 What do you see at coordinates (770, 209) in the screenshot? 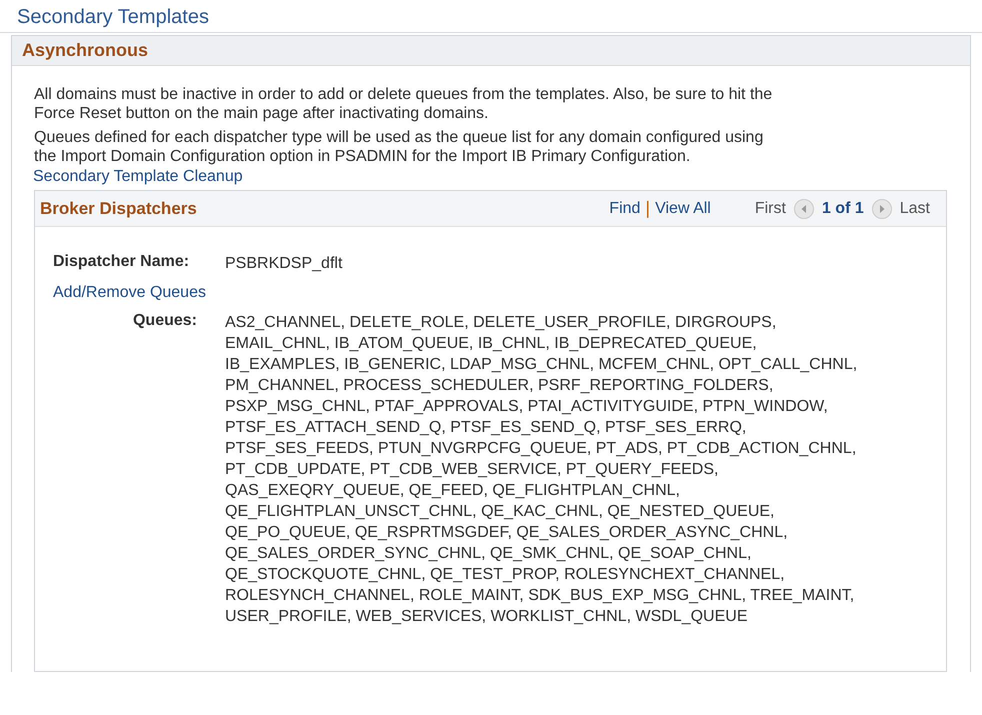
I see `first-label: First` at bounding box center [770, 209].